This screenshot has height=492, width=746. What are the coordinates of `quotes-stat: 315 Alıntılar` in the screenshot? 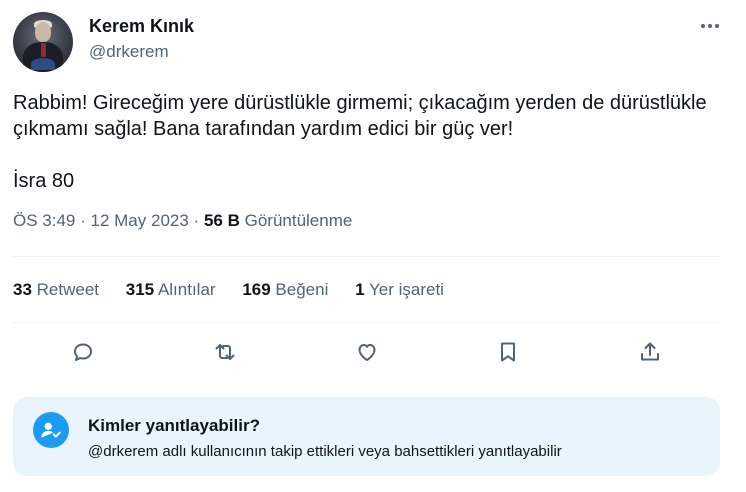 It's located at (171, 290).